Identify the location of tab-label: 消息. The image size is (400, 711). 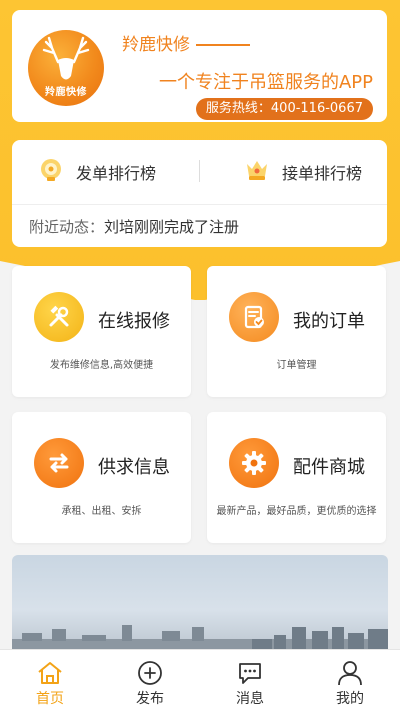
(250, 699).